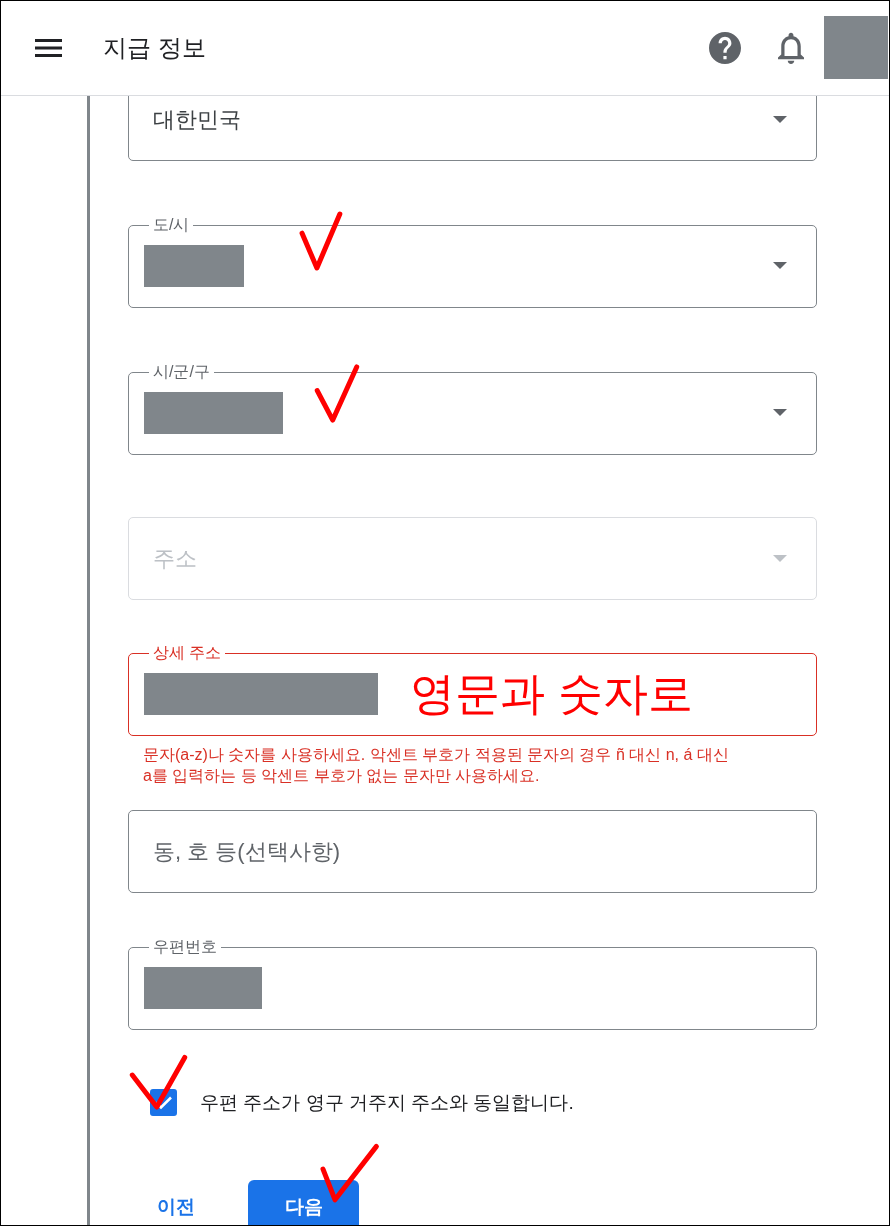  Describe the element at coordinates (472, 409) in the screenshot. I see `dropdown-field: 시/군/구` at that location.